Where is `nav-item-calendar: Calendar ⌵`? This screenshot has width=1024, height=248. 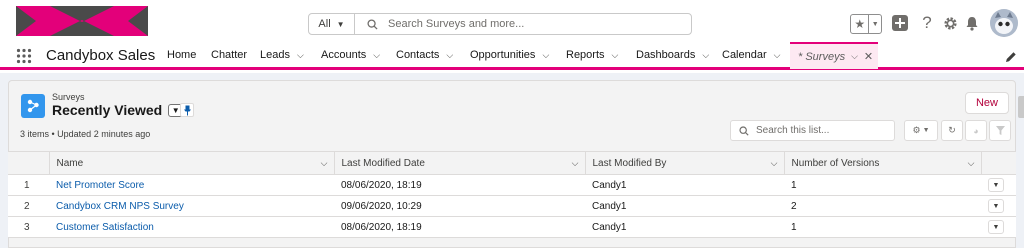 nav-item-calendar: Calendar ⌵ is located at coordinates (751, 55).